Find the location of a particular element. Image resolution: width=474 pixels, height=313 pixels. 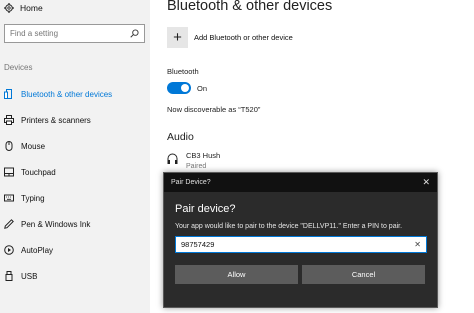

pin-input: 98757429 ✕ is located at coordinates (301, 244).